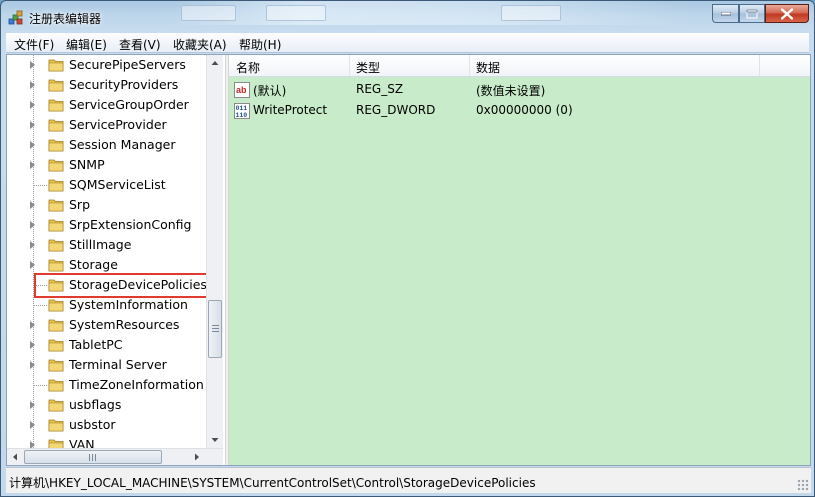  I want to click on tree-horizontal-scrollbar, so click(115, 456).